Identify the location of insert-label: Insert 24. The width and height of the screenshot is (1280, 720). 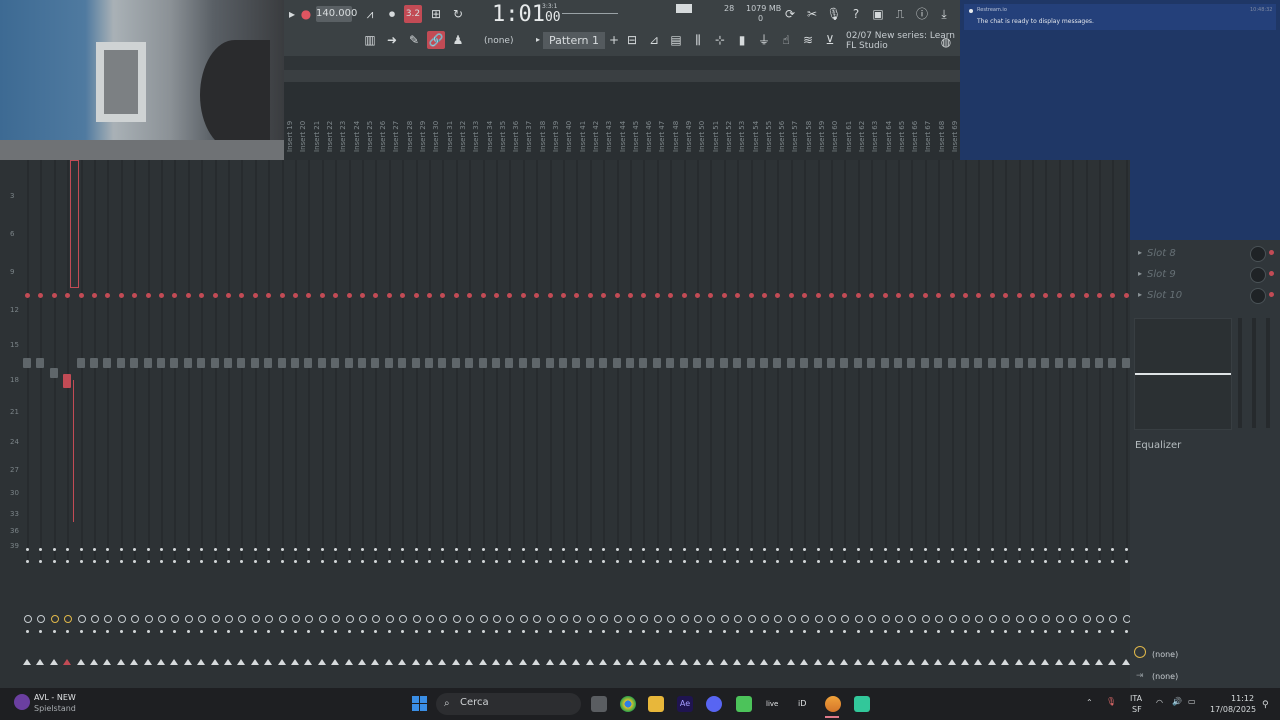
(359, 122).